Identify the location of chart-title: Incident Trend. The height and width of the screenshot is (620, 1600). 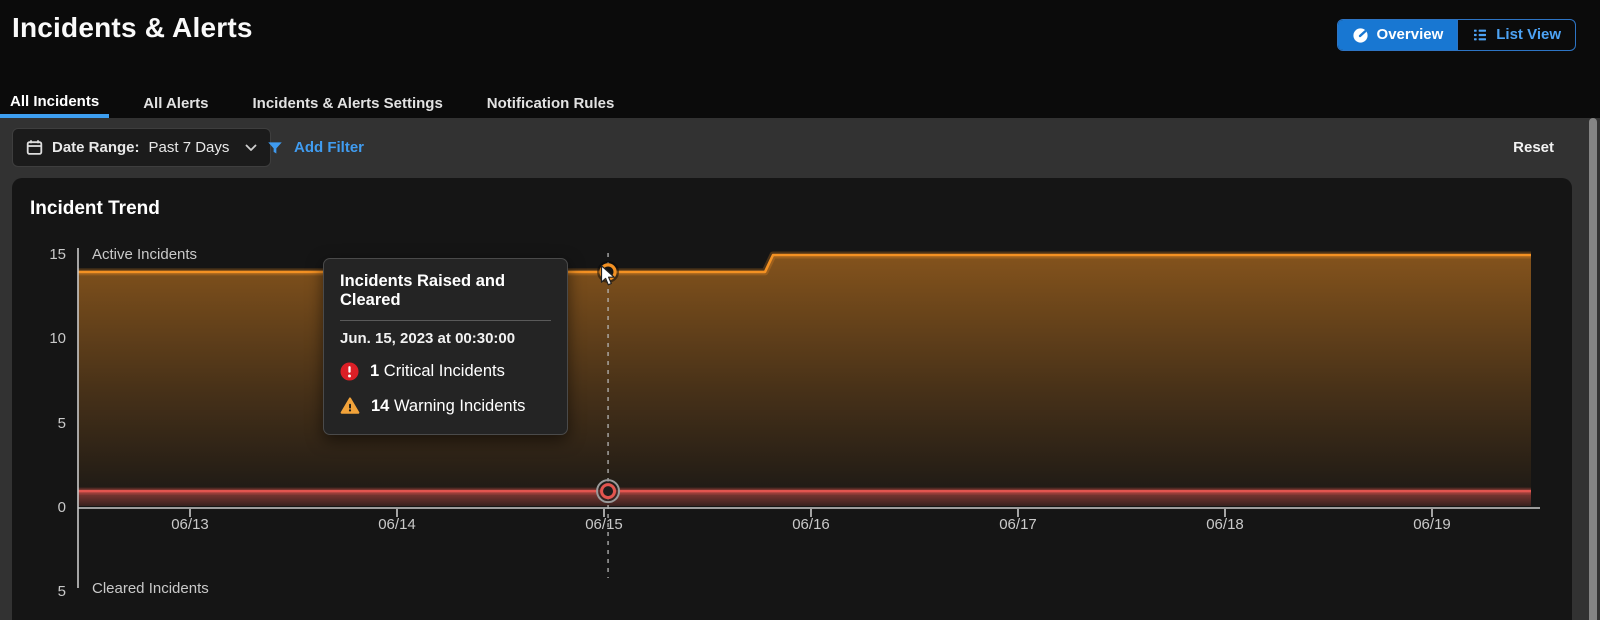
(95, 208).